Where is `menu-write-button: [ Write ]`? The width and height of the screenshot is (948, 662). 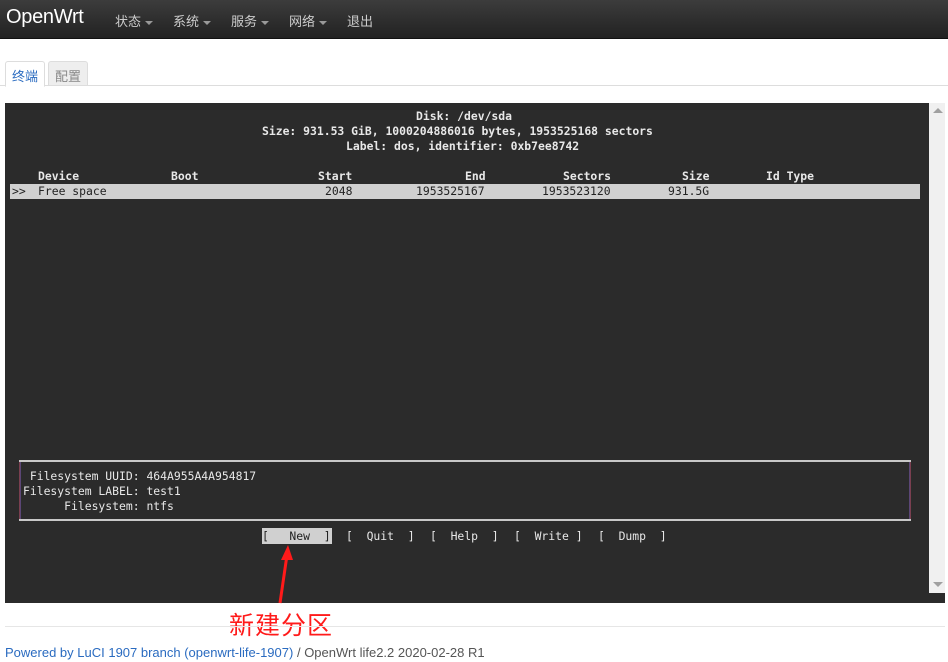
menu-write-button: [ Write ] is located at coordinates (548, 536).